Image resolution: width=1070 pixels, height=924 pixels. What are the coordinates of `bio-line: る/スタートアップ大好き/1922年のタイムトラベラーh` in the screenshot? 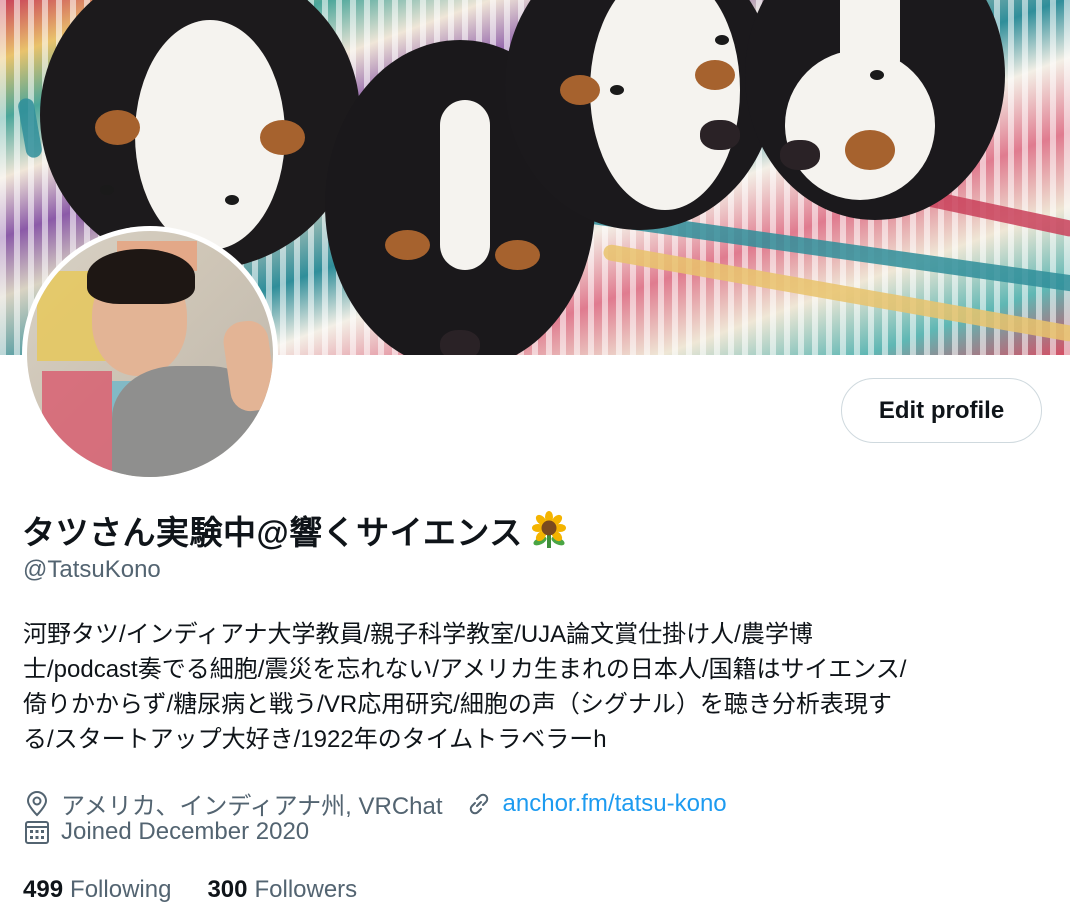 It's located at (315, 739).